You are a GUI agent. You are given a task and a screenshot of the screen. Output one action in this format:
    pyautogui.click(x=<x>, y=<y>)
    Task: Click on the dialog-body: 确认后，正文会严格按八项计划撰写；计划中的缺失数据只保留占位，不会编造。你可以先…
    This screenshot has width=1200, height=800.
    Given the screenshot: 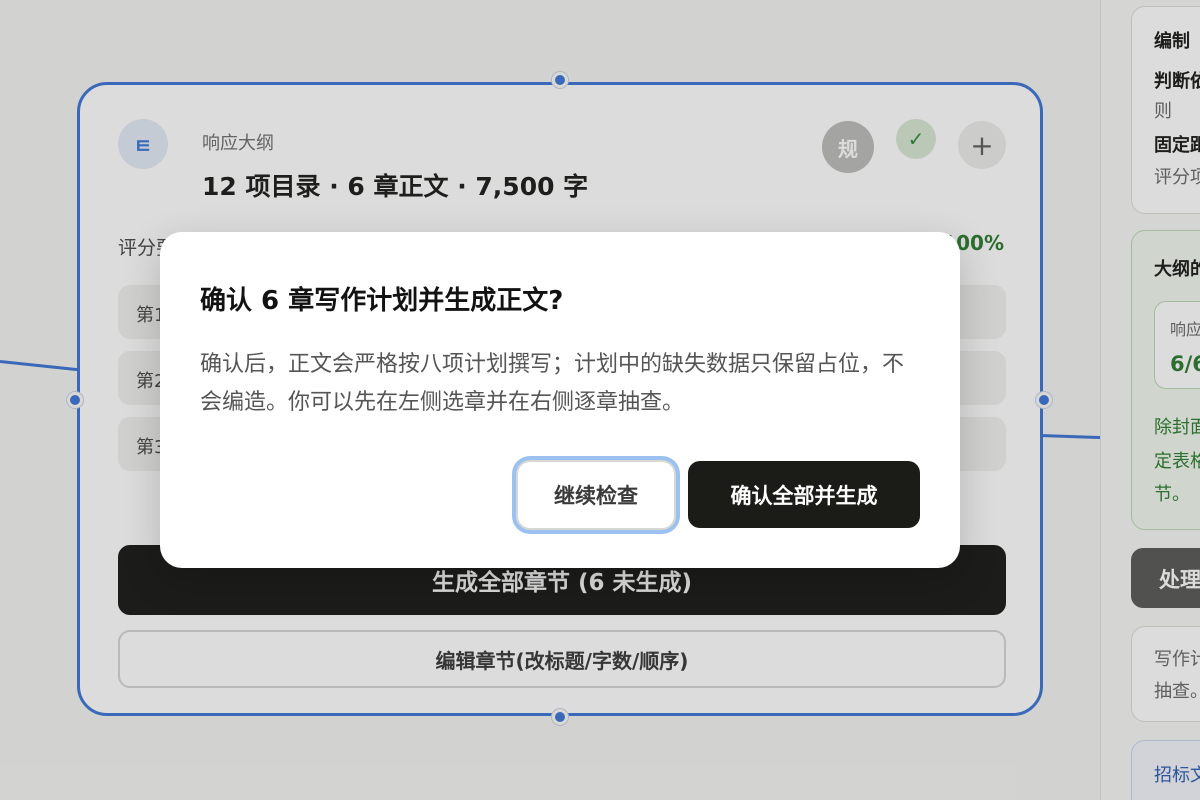 What is the action you would take?
    pyautogui.click(x=552, y=383)
    